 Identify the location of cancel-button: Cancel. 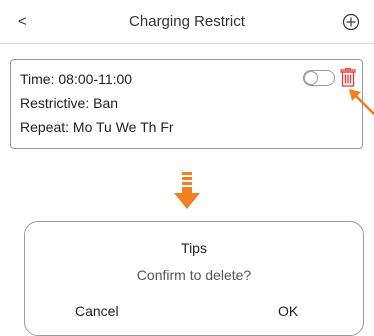
(97, 311).